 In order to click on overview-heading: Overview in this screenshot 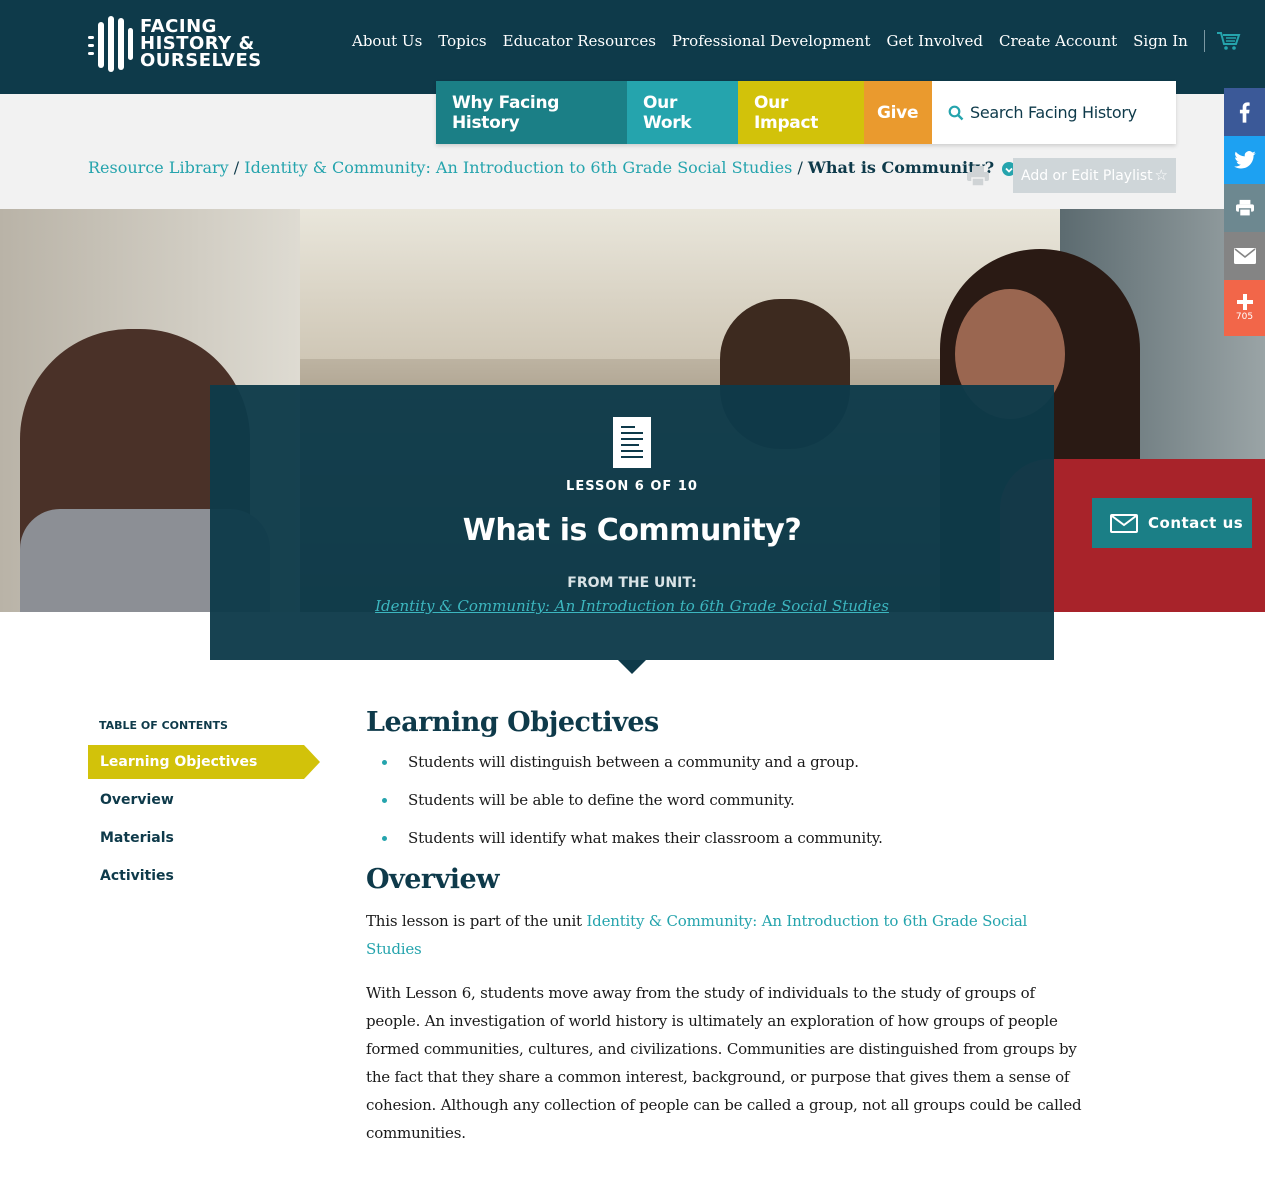, I will do `click(432, 879)`.